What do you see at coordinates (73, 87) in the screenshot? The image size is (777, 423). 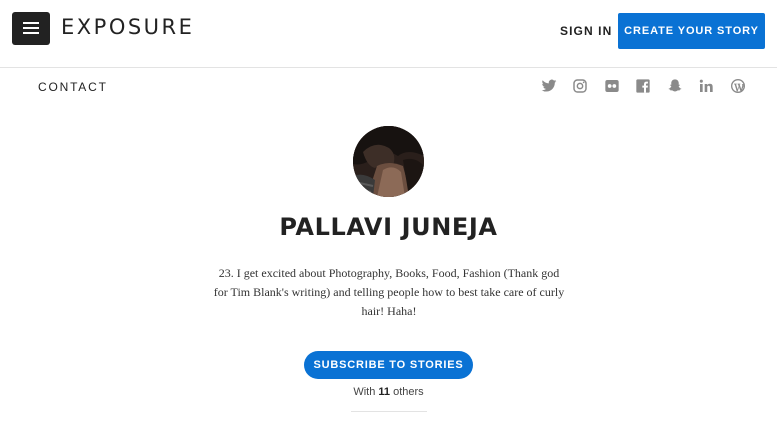 I see `contact-link: CONTACT` at bounding box center [73, 87].